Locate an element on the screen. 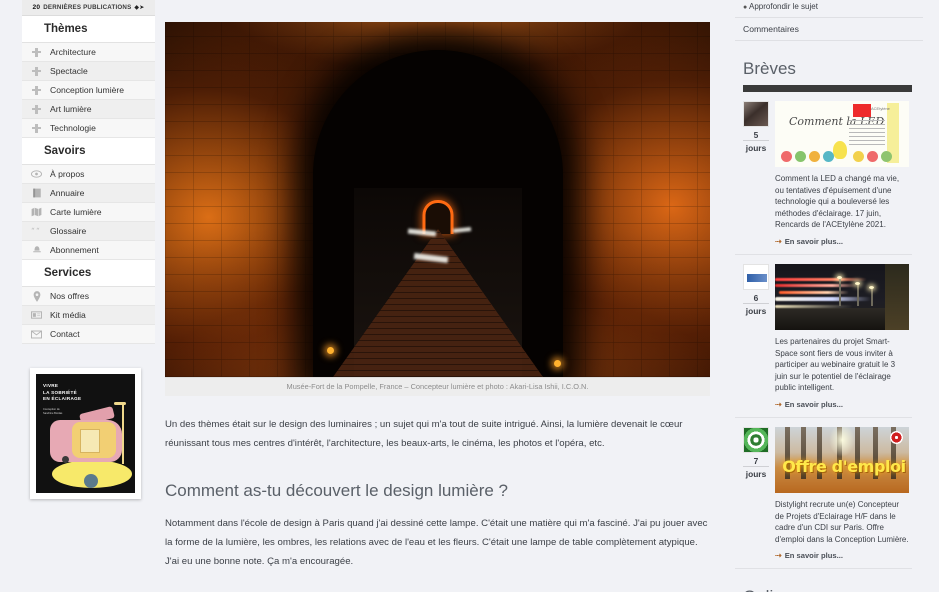  sidebar-item-label: À propos is located at coordinates (67, 174).